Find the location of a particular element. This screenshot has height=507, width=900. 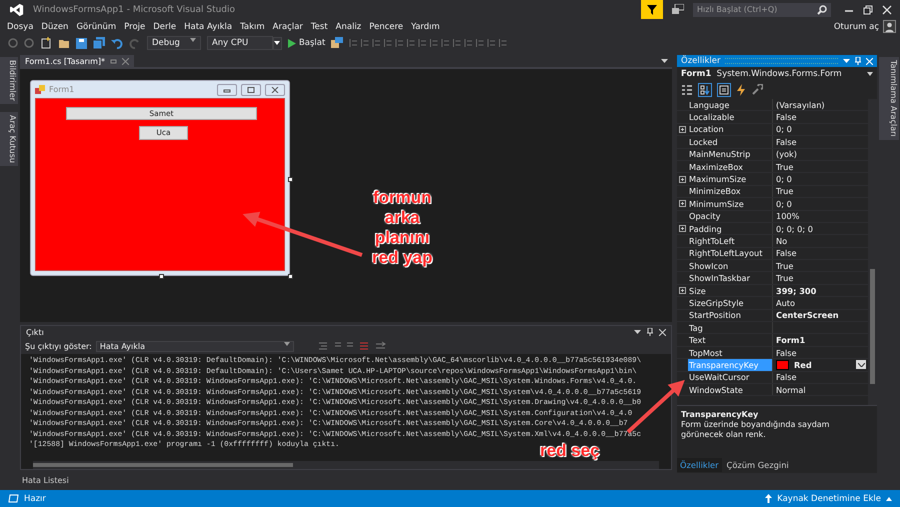

menu-item: Dosya is located at coordinates (23, 27).